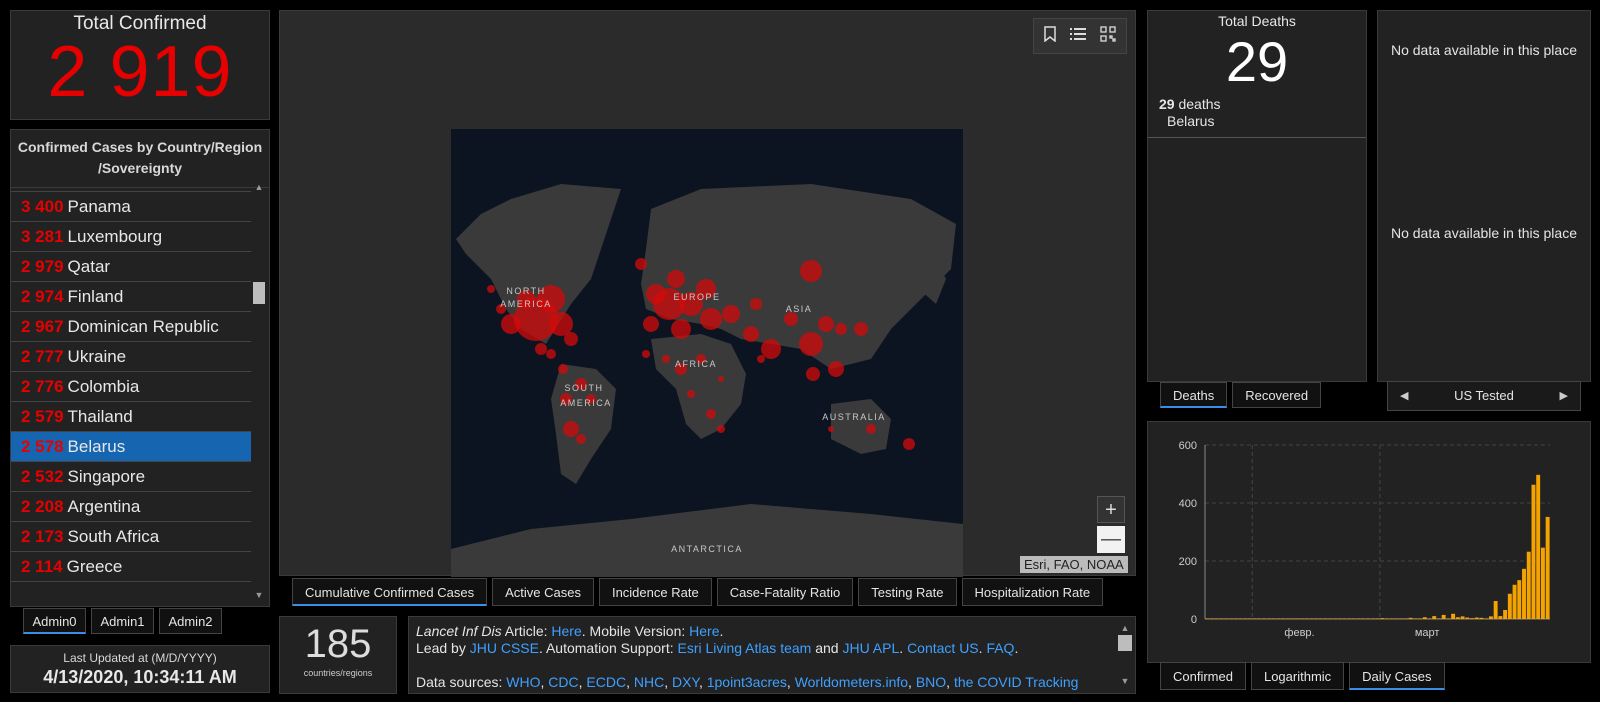  Describe the element at coordinates (1564, 396) in the screenshot. I see `next-arrow-icon: ▶` at that location.